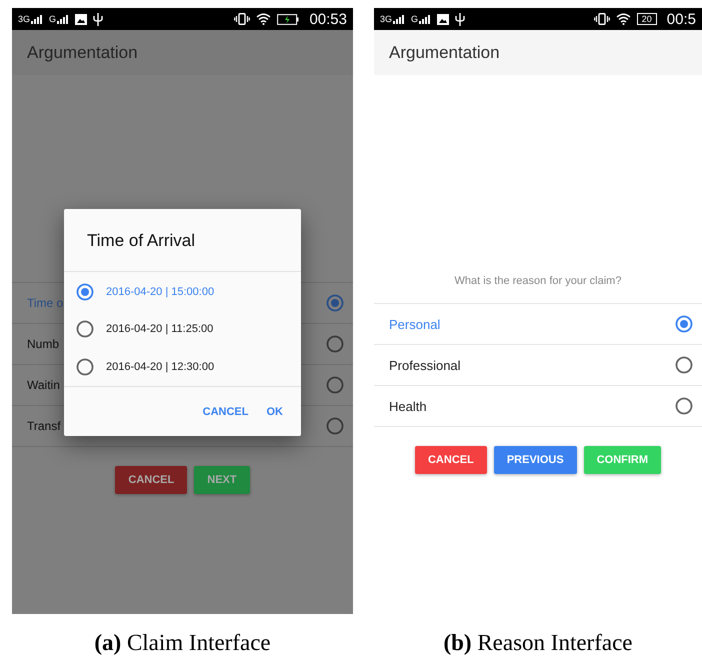  I want to click on option-label: Professional, so click(425, 365).